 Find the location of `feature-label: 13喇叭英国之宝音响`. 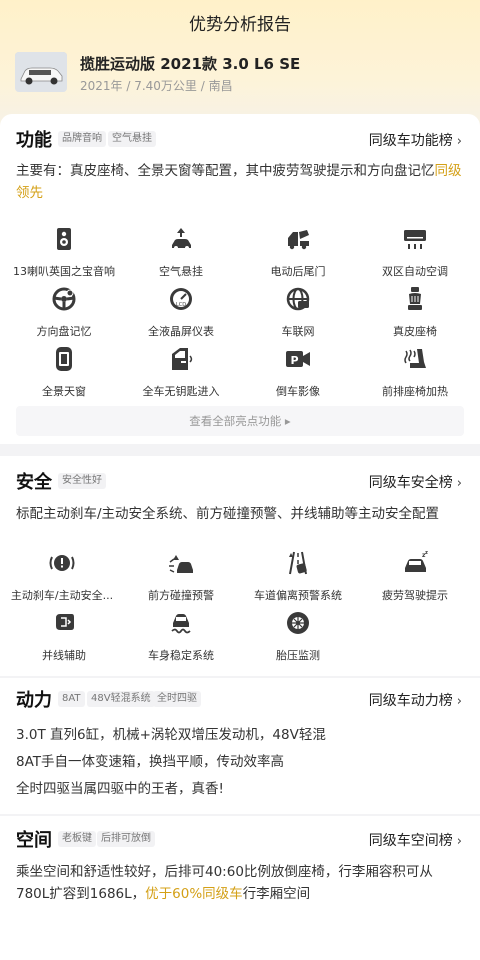

feature-label: 13喇叭英国之宝音响 is located at coordinates (64, 271).